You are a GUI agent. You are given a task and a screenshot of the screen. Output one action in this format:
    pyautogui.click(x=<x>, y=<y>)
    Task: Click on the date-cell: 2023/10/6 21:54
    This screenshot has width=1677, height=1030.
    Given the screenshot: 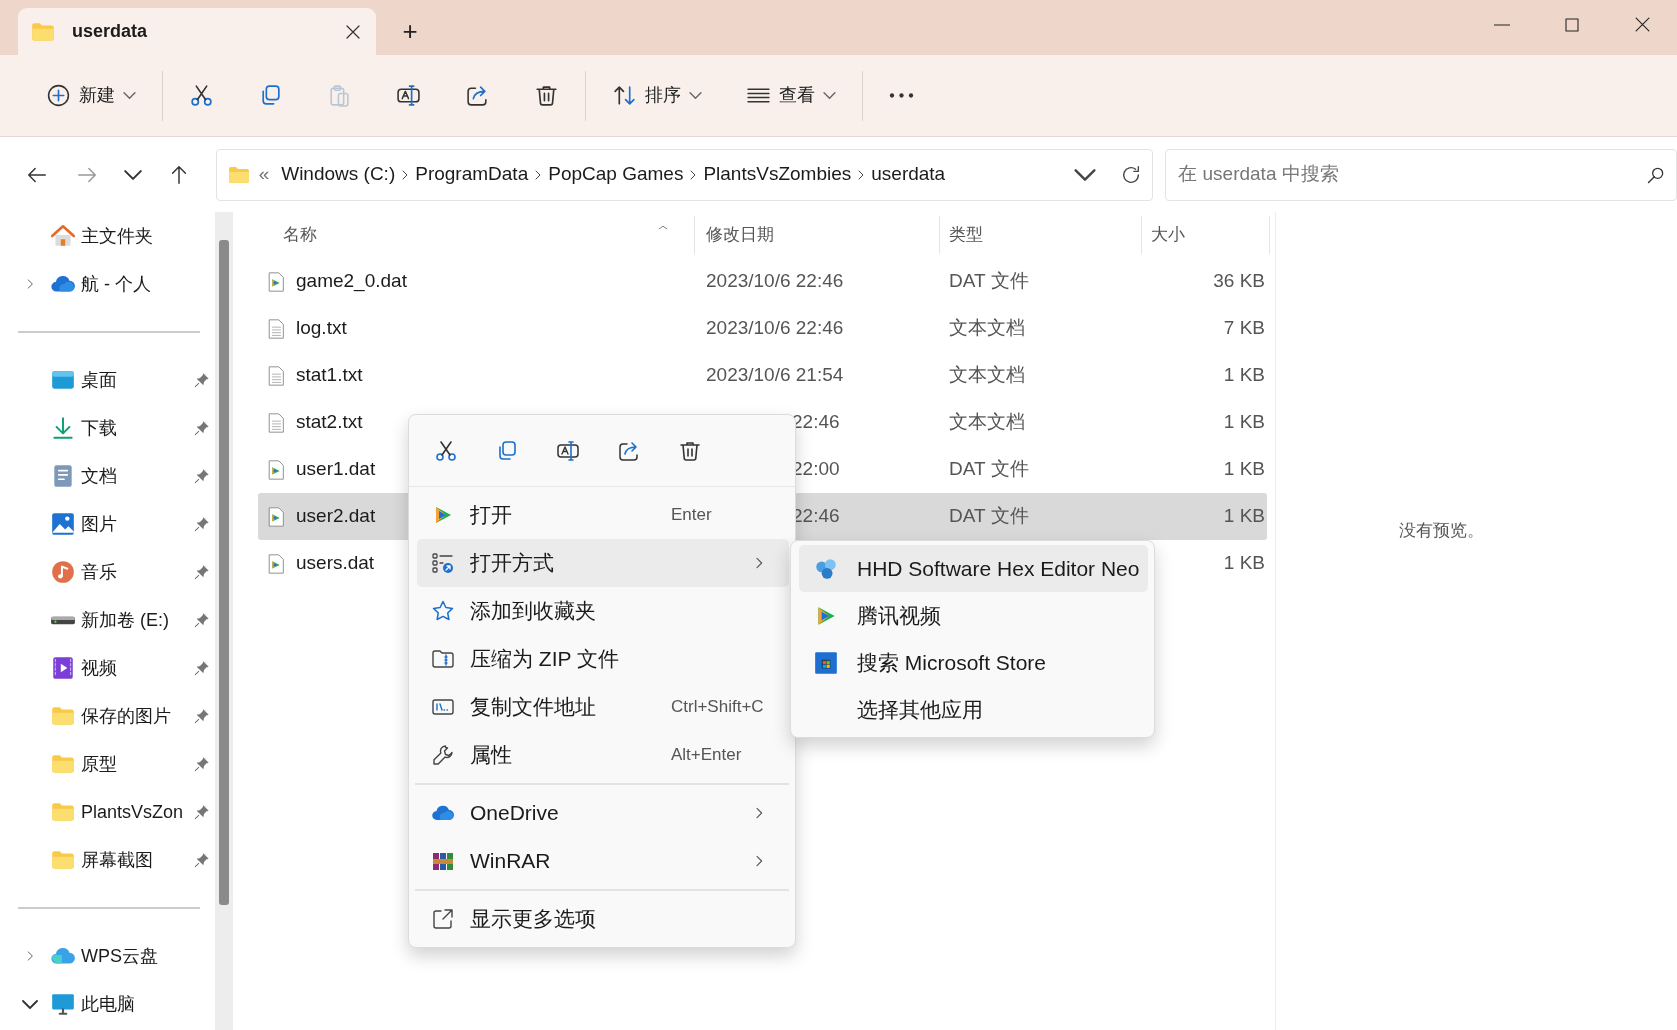 What is the action you would take?
    pyautogui.click(x=775, y=375)
    